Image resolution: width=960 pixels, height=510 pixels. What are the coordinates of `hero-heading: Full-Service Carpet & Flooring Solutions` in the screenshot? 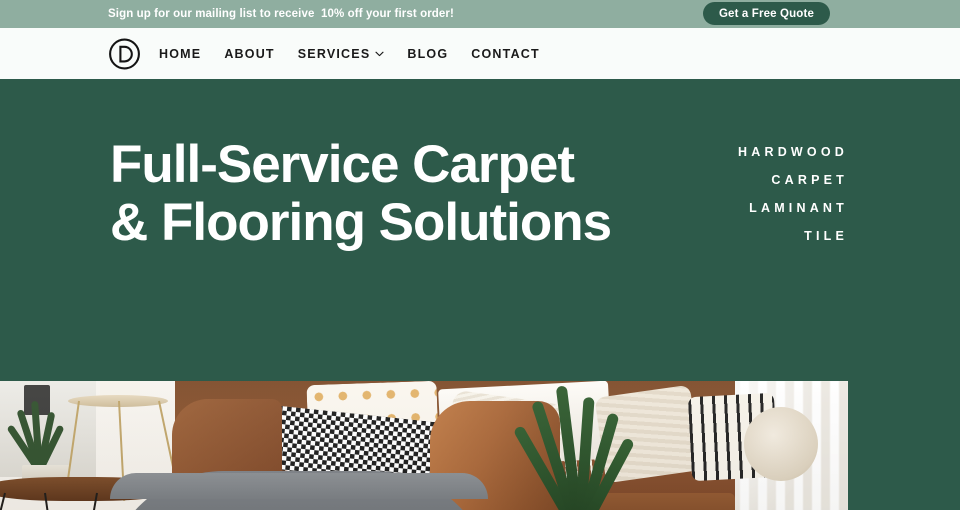 It's located at (410, 194).